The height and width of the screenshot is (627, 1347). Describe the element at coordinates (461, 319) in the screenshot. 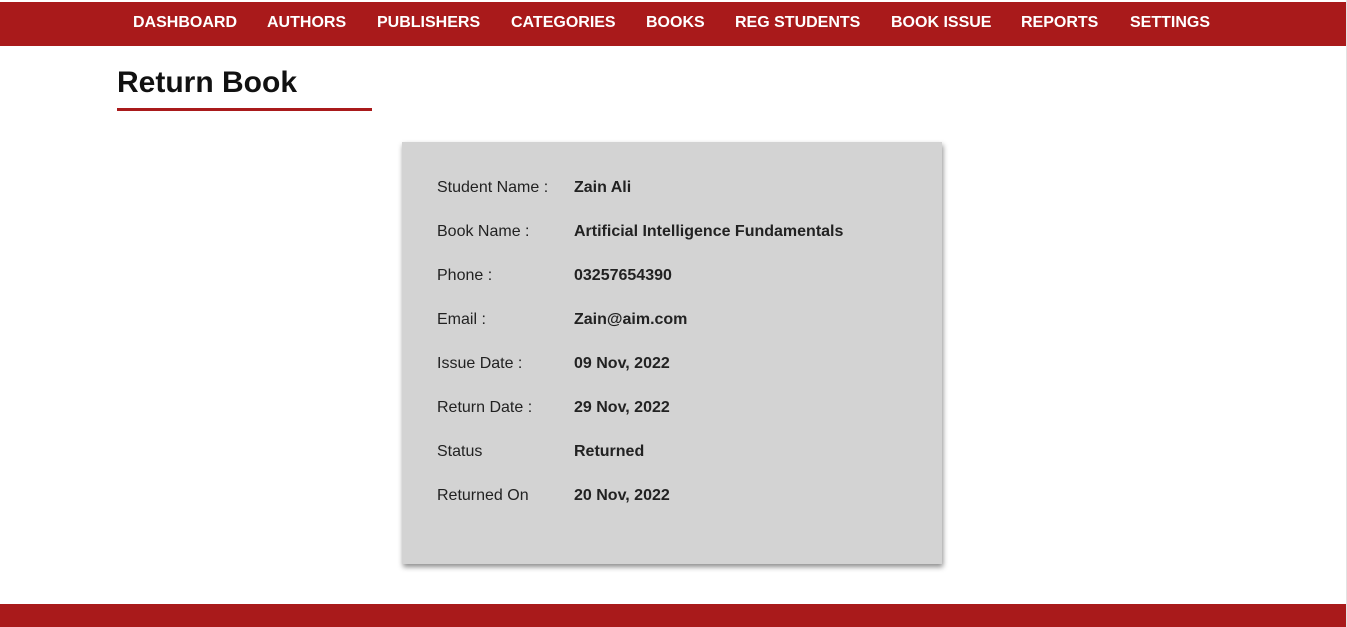

I see `detail-label: Email :` at that location.